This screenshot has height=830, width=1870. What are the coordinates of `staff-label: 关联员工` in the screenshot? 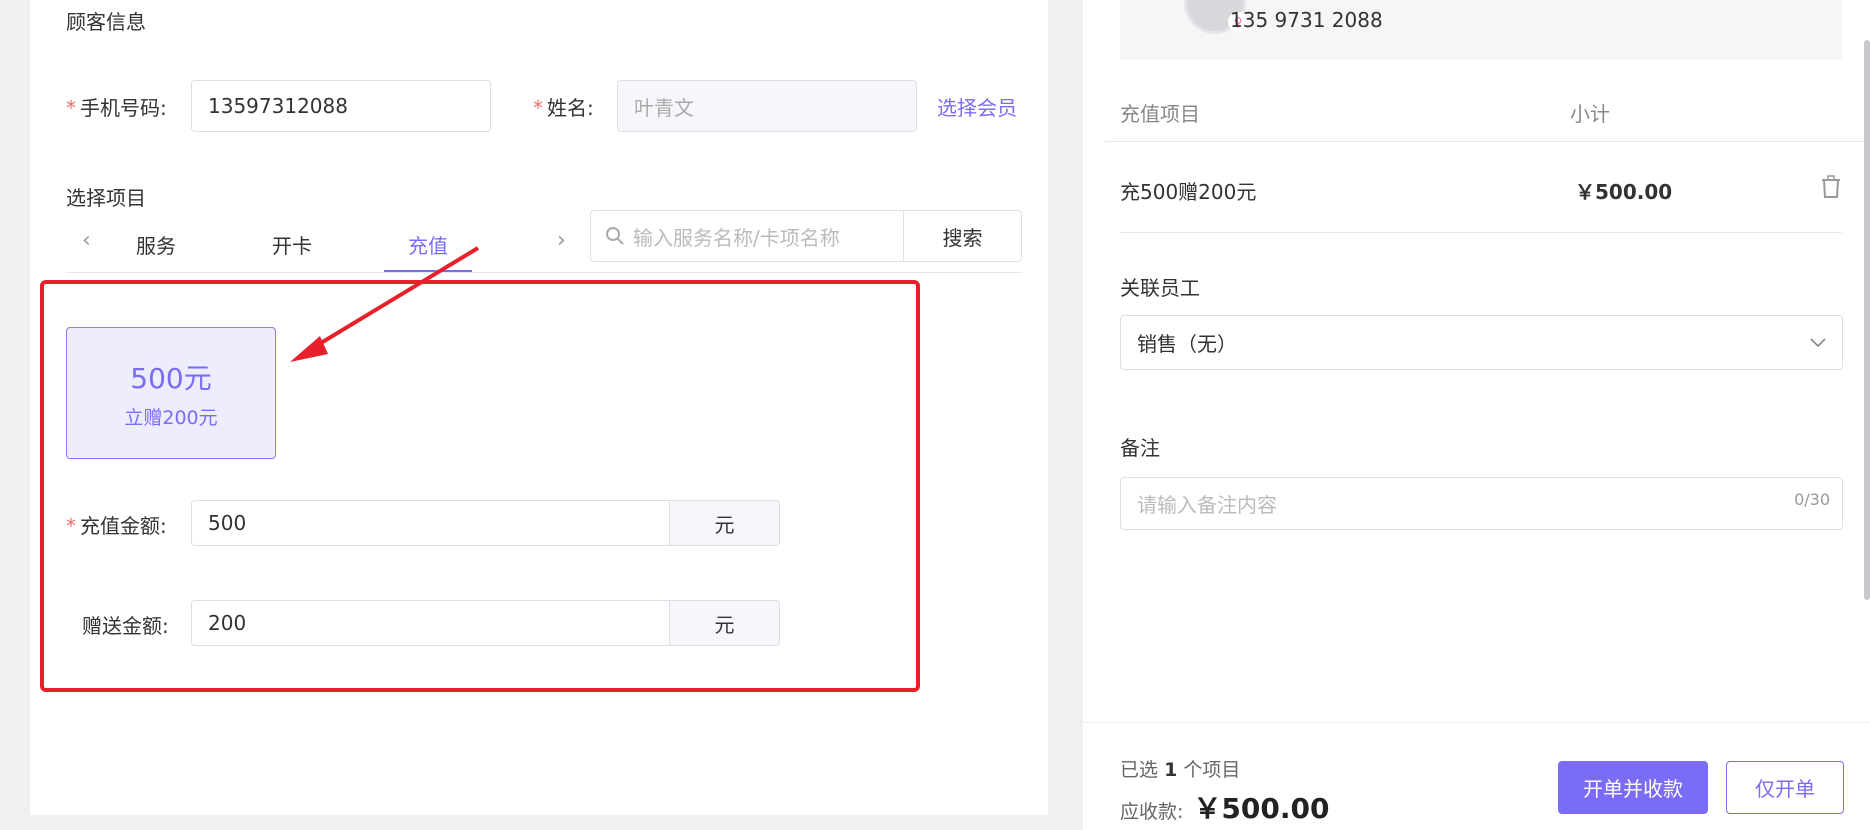 It's located at (1160, 288).